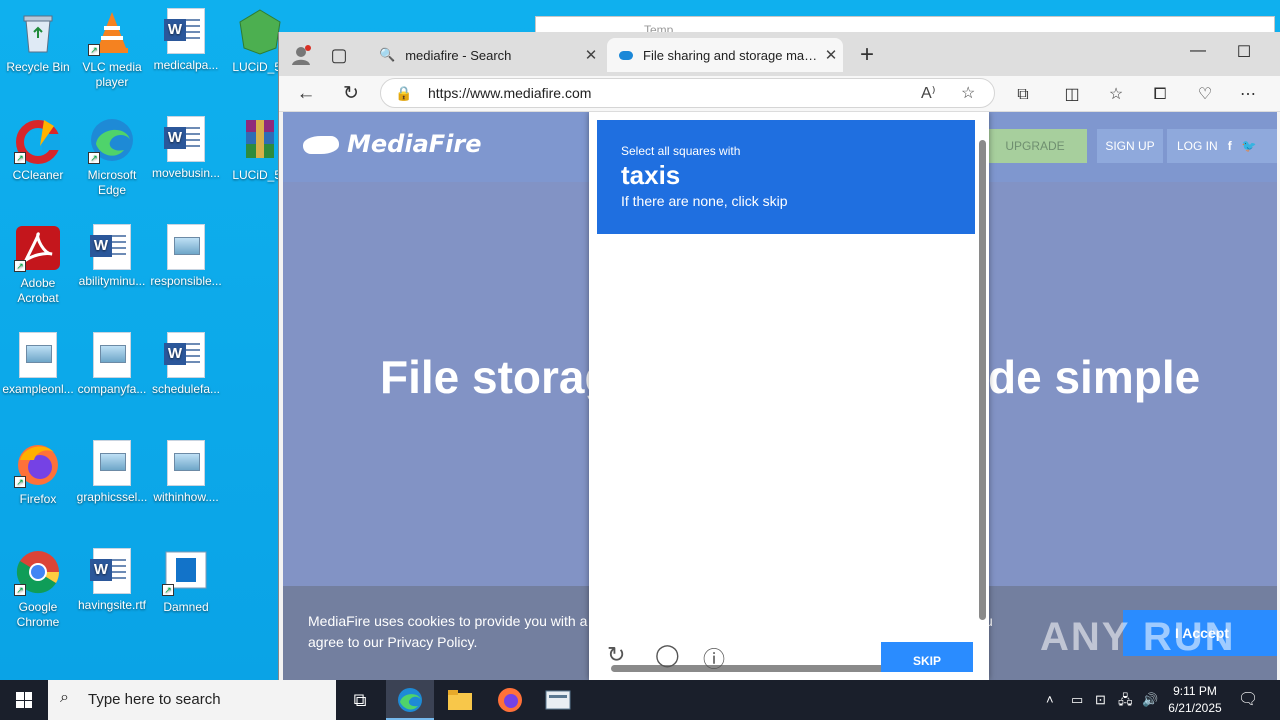 Image resolution: width=1280 pixels, height=720 pixels. I want to click on back-icon: ←, so click(306, 94).